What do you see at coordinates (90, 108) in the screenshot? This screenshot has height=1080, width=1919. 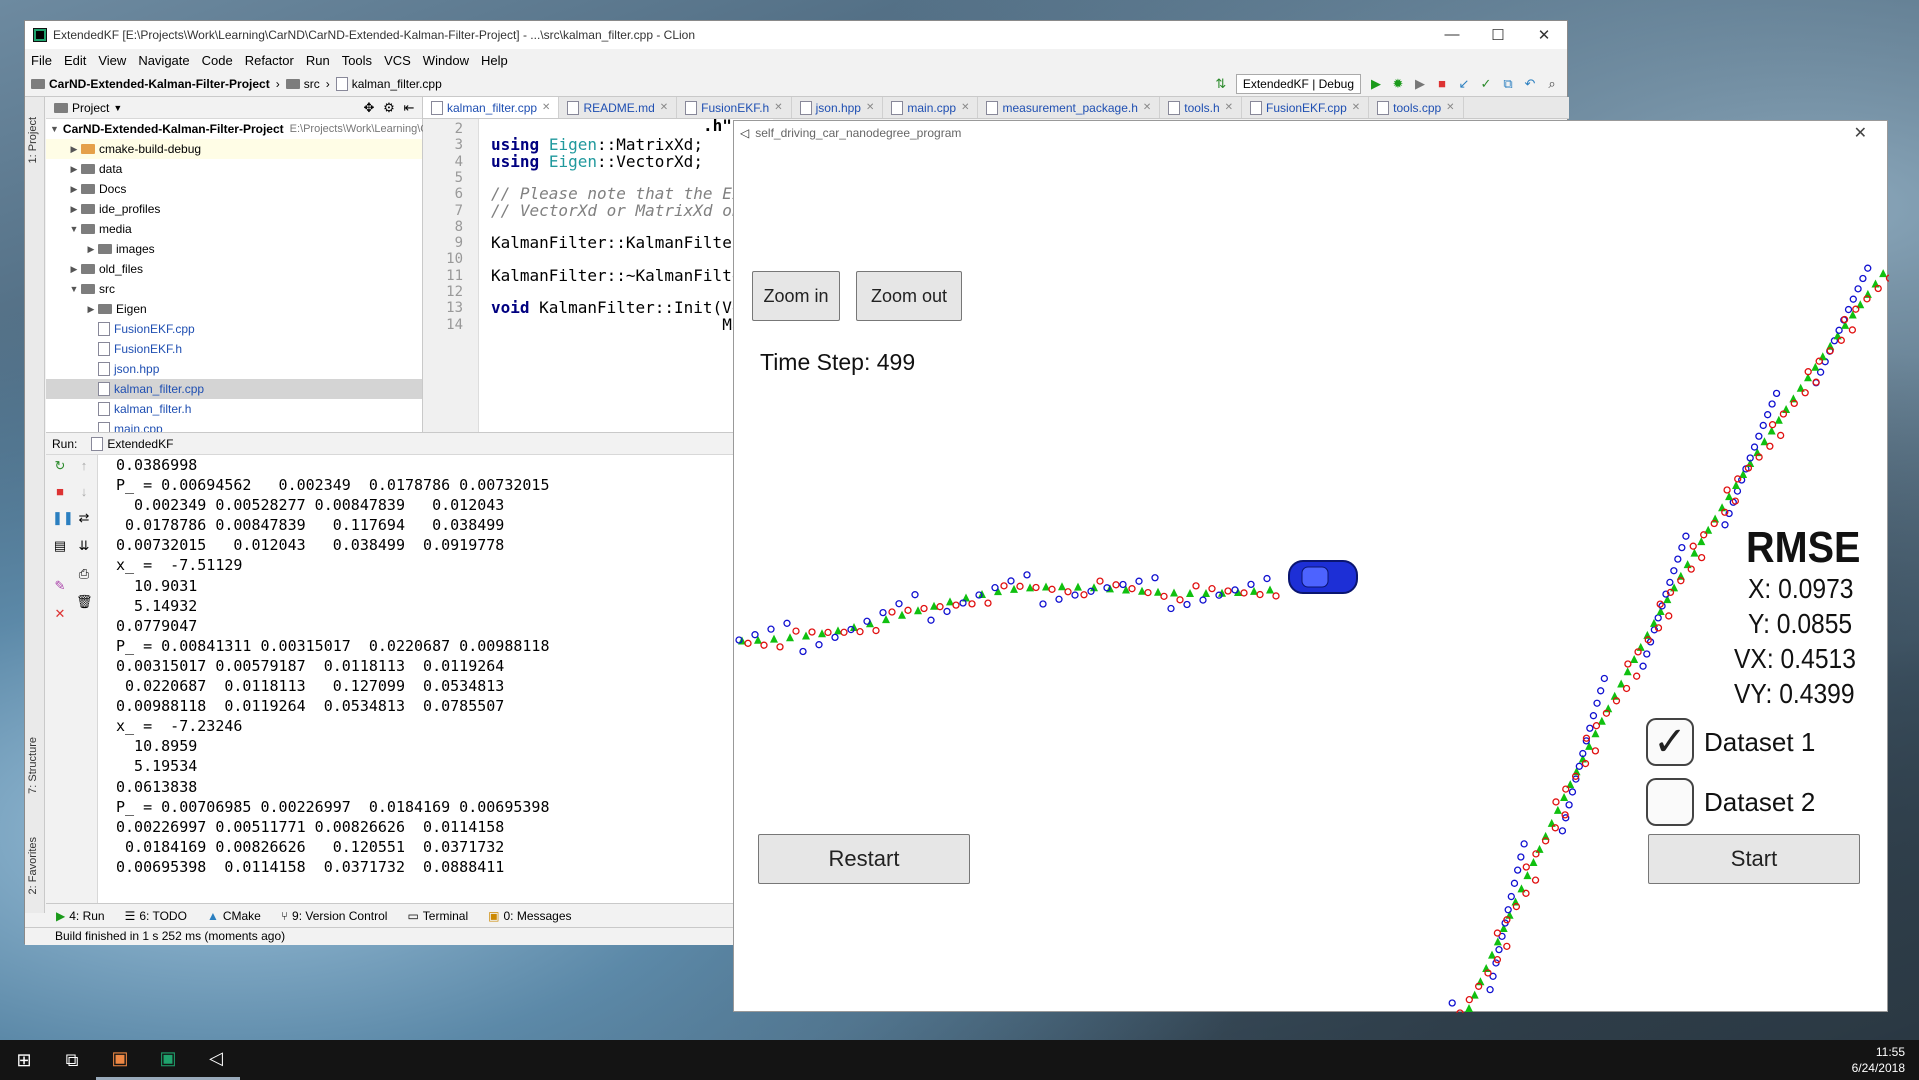 I see `project-view-select: Project` at bounding box center [90, 108].